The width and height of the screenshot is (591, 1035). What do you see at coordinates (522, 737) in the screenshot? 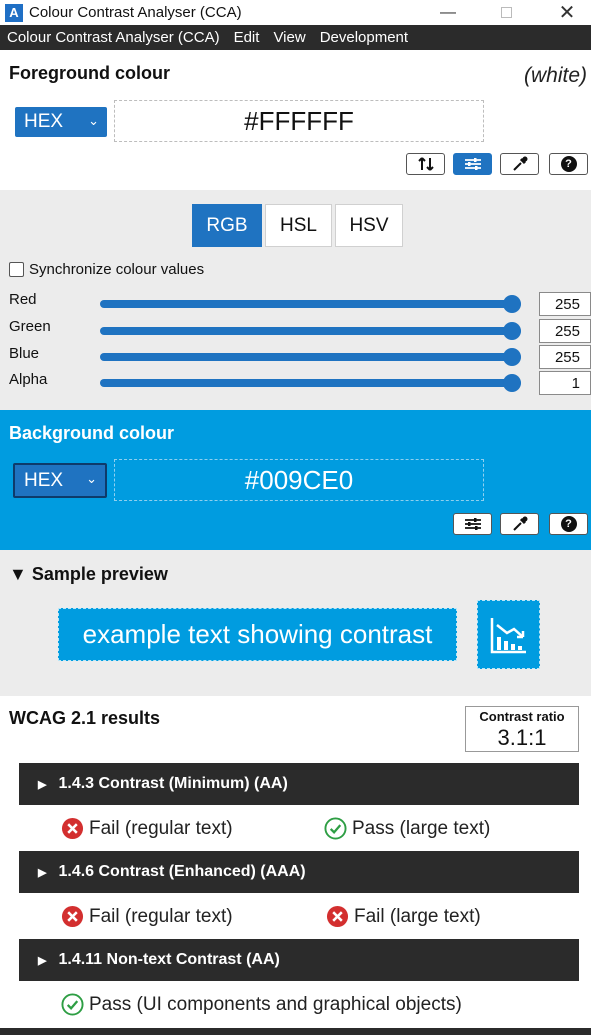
I see `contrast-ratio-value: 3.1:1` at bounding box center [522, 737].